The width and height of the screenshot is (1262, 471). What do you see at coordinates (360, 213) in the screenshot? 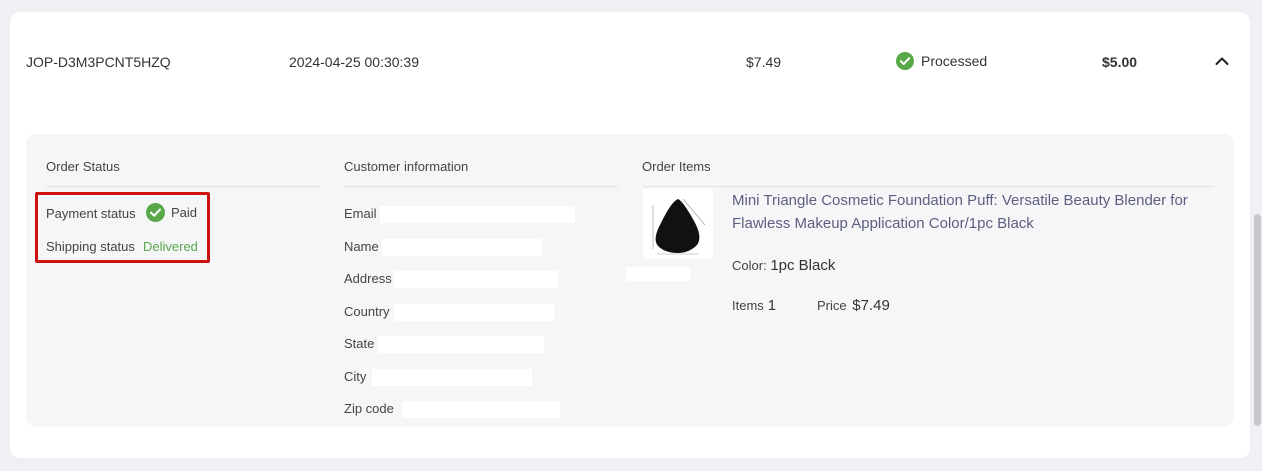
I see `customer-field-email: Email` at bounding box center [360, 213].